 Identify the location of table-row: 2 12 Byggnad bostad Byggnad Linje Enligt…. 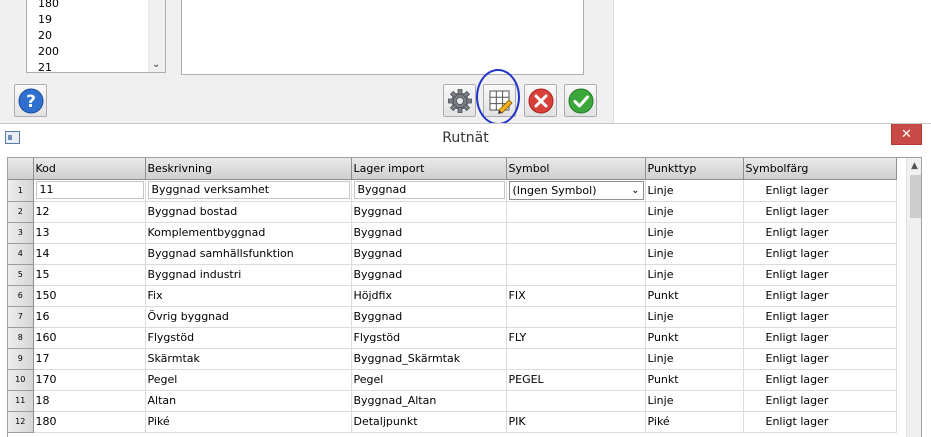
(452, 212).